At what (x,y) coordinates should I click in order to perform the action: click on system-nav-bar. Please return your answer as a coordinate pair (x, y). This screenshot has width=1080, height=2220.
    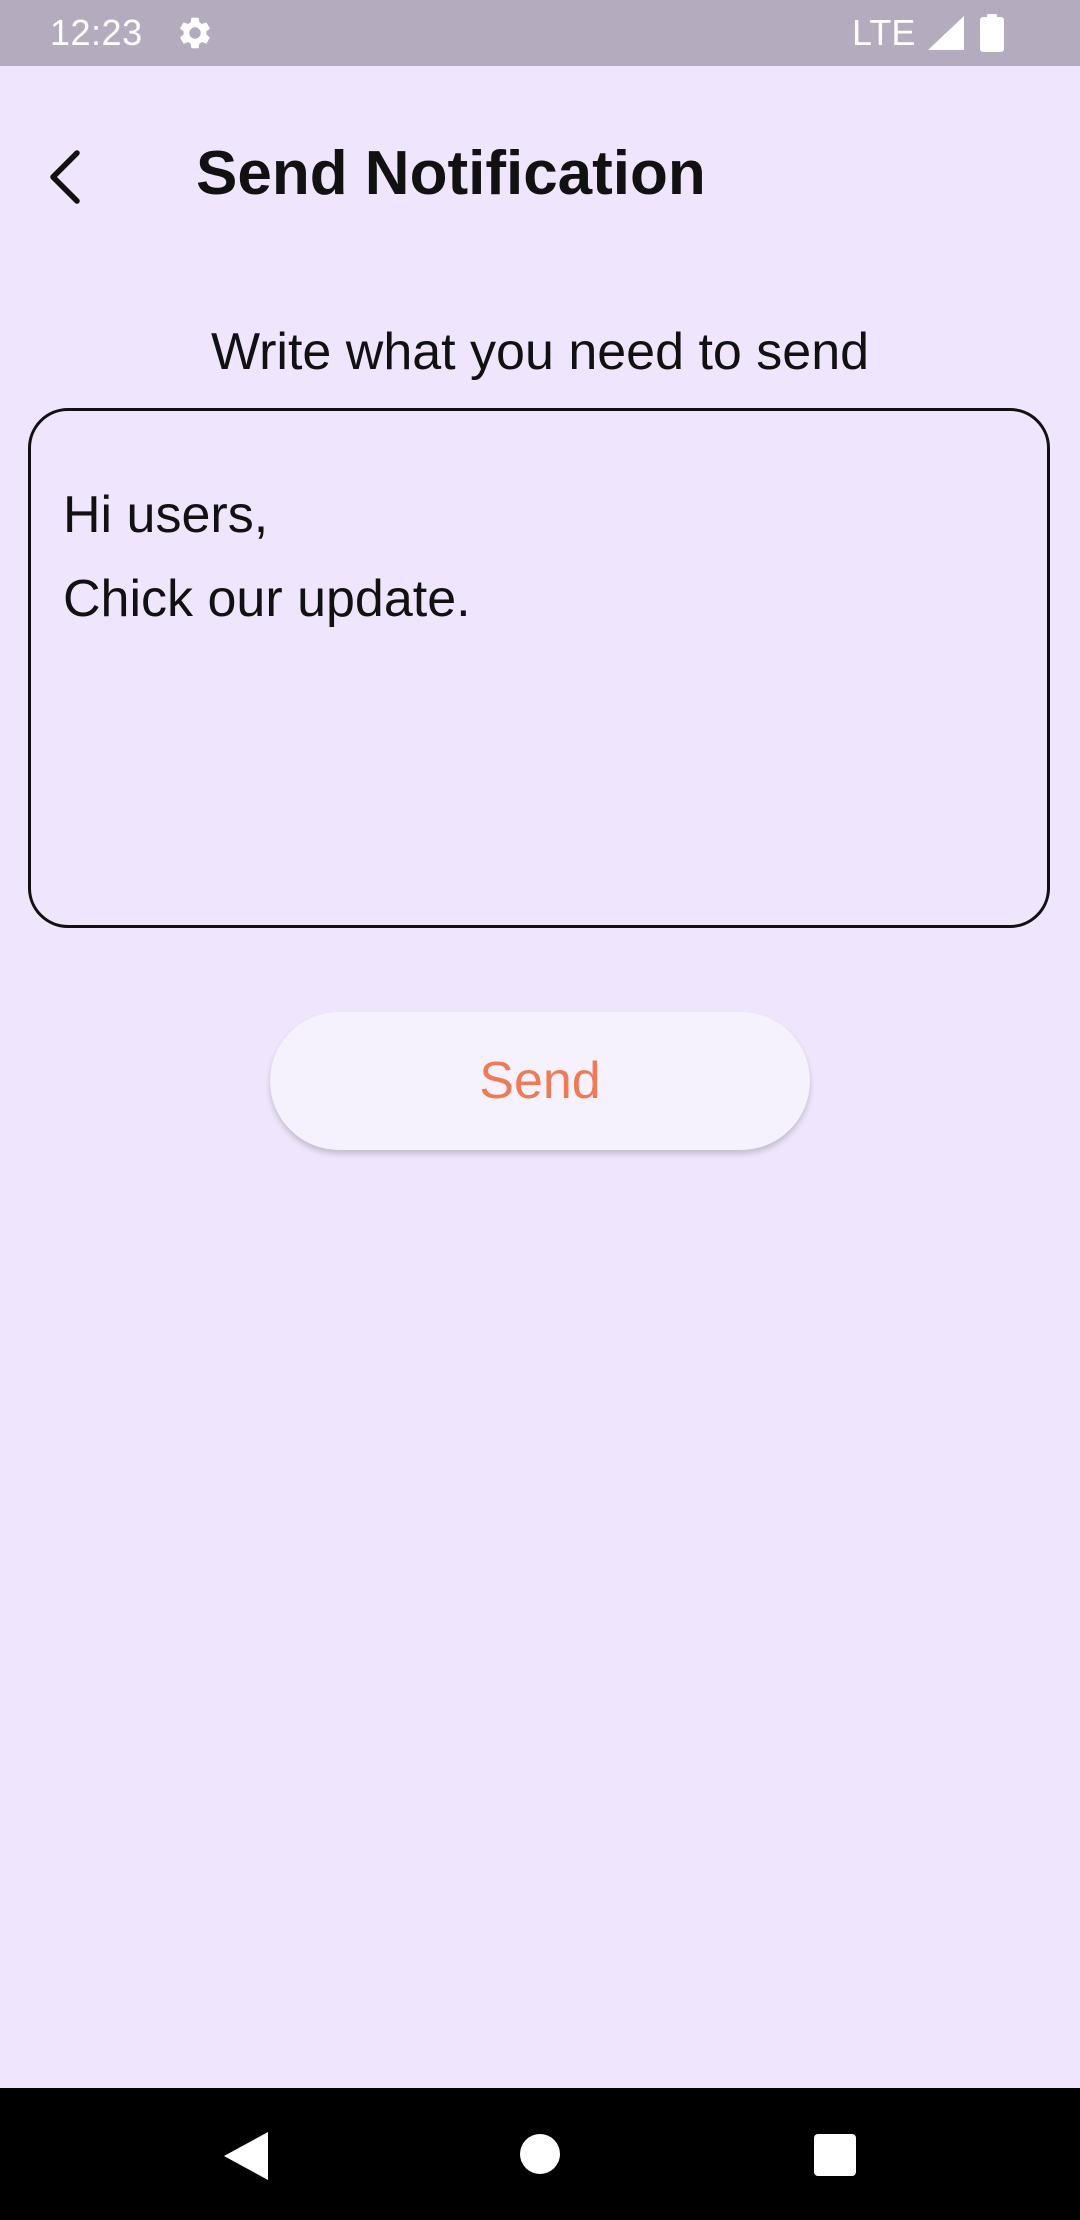
    Looking at the image, I should click on (540, 2154).